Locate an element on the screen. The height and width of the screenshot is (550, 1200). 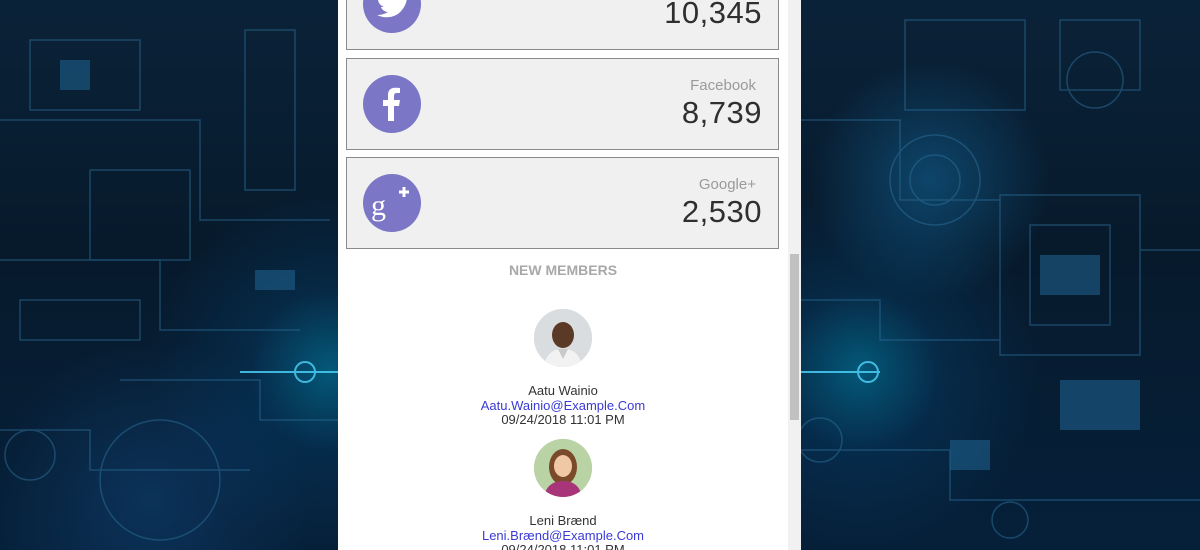
facebook-label: Facebook is located at coordinates (723, 85).